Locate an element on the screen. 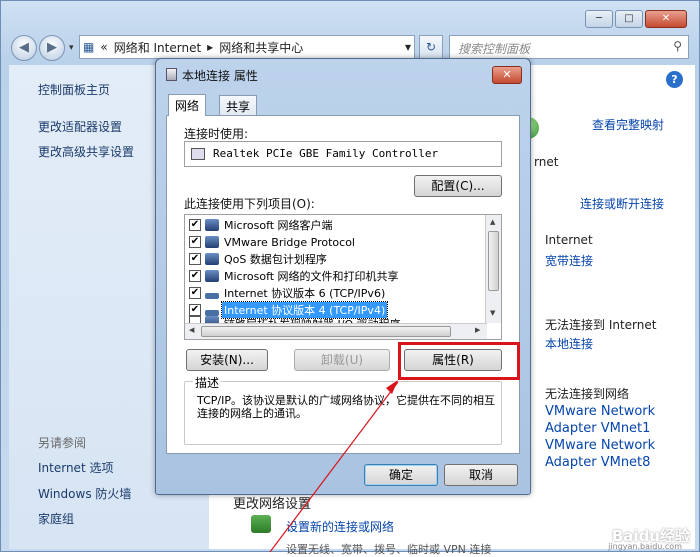  annotation-arrow is located at coordinates (334, 466).